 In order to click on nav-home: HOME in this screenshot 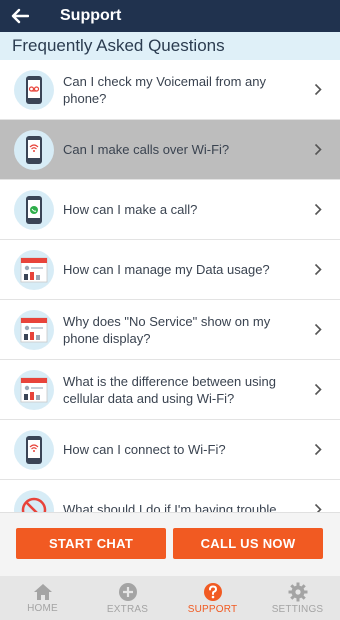, I will do `click(42, 598)`.